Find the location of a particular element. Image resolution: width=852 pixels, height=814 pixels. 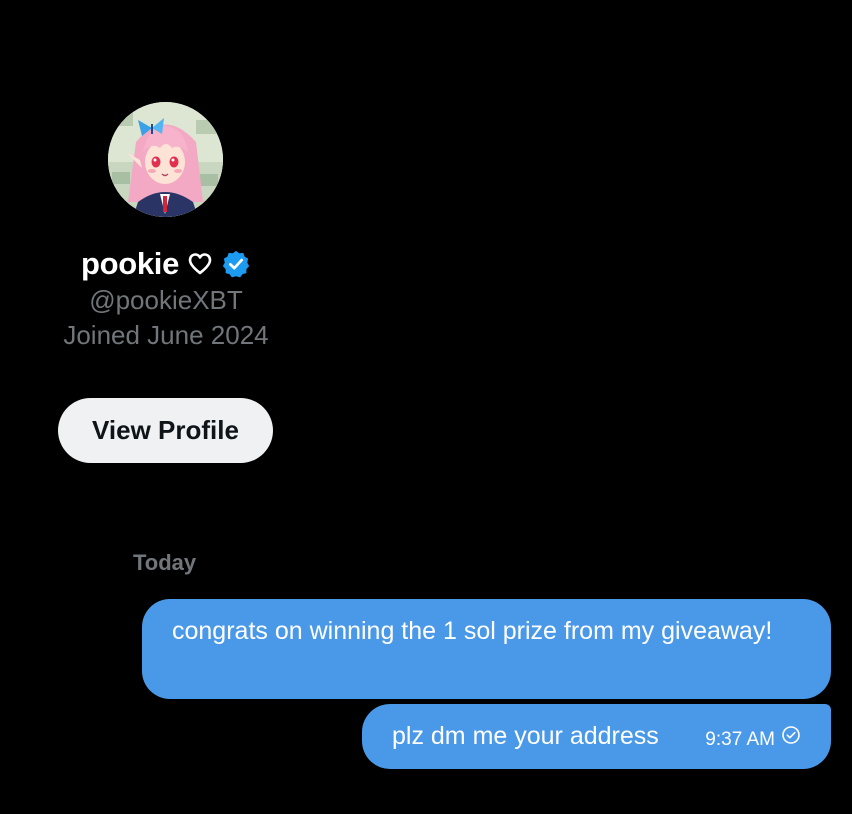

avatar-illustration is located at coordinates (165, 159).